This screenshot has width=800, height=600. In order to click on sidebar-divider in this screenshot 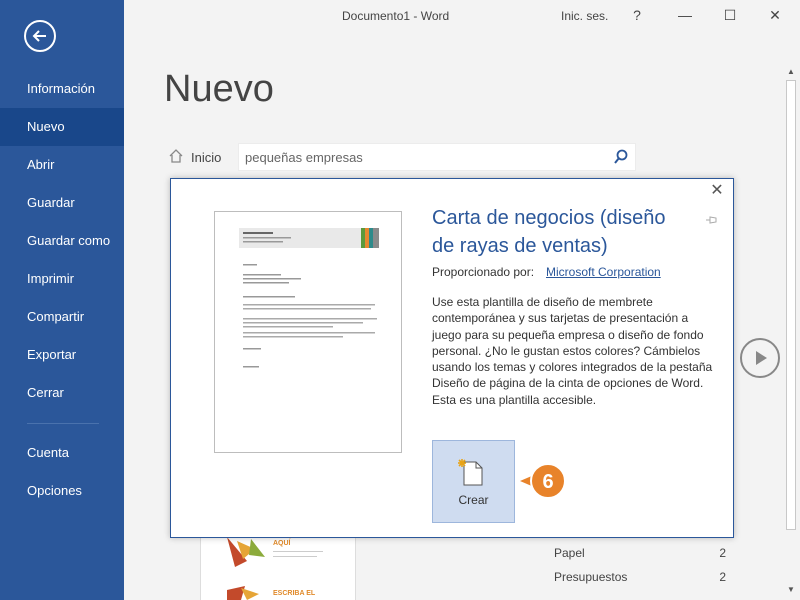, I will do `click(63, 423)`.